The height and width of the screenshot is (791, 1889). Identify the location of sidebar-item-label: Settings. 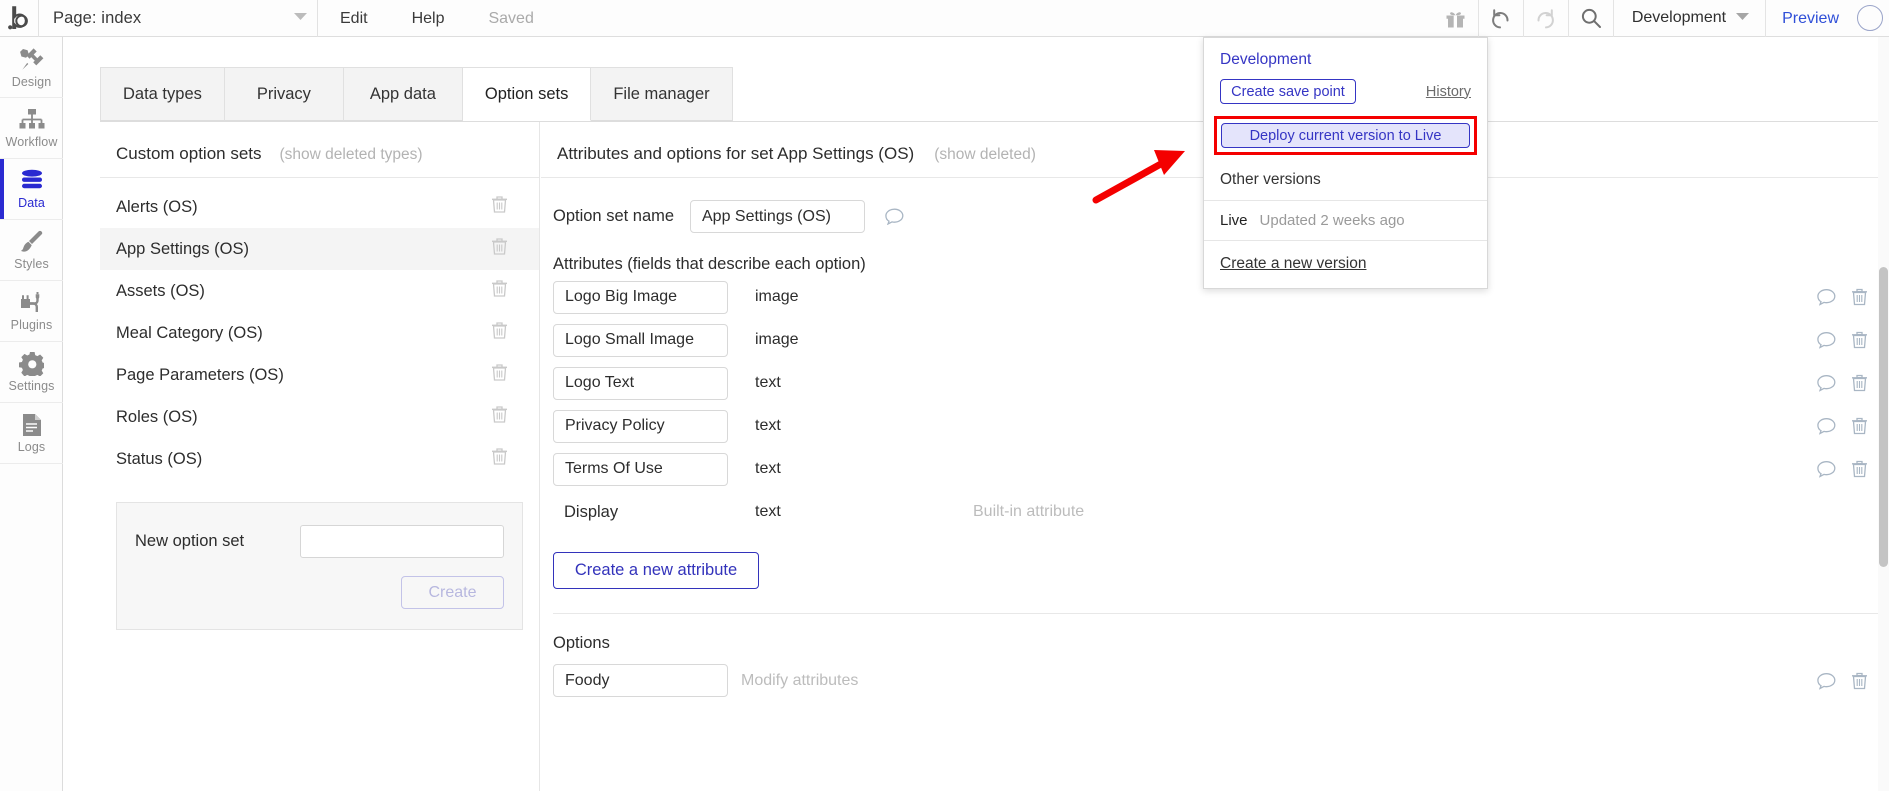
(31, 386).